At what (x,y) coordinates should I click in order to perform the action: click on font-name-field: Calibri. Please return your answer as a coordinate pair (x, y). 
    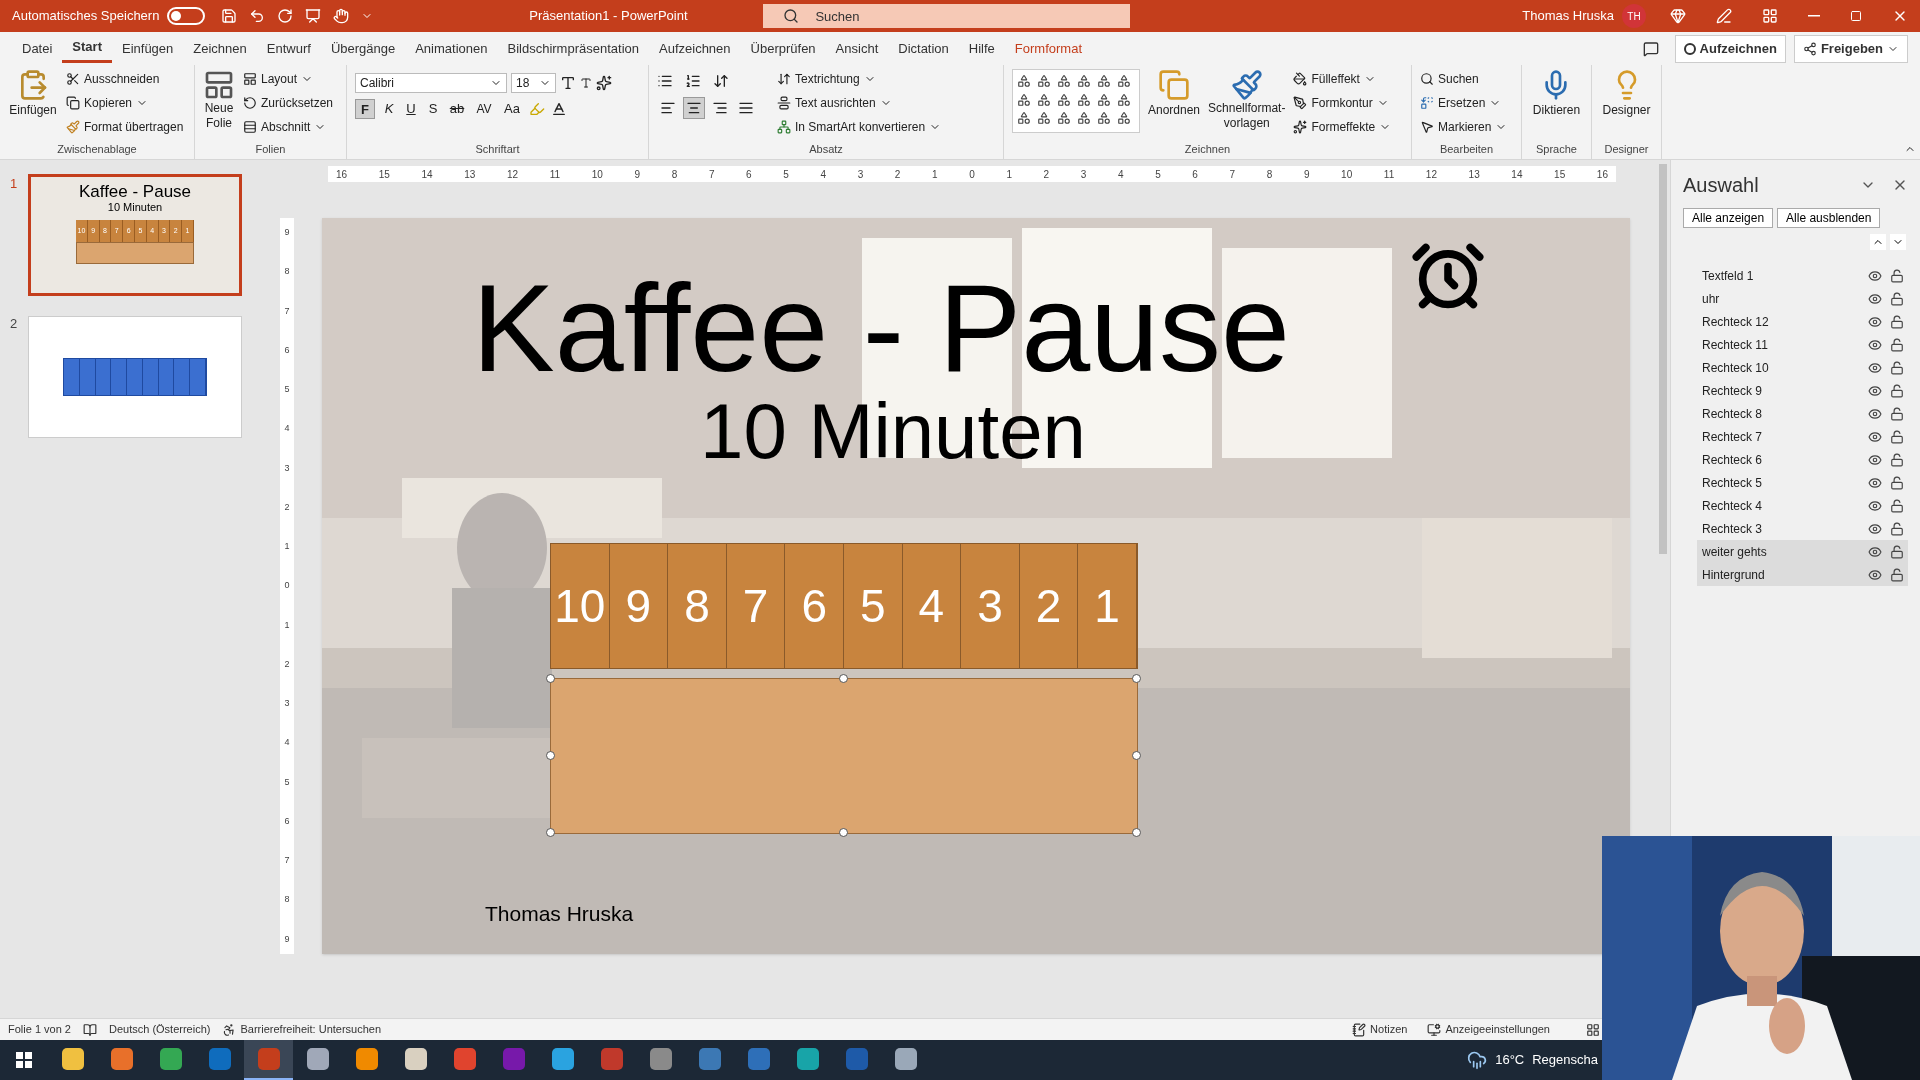
    Looking at the image, I should click on (431, 83).